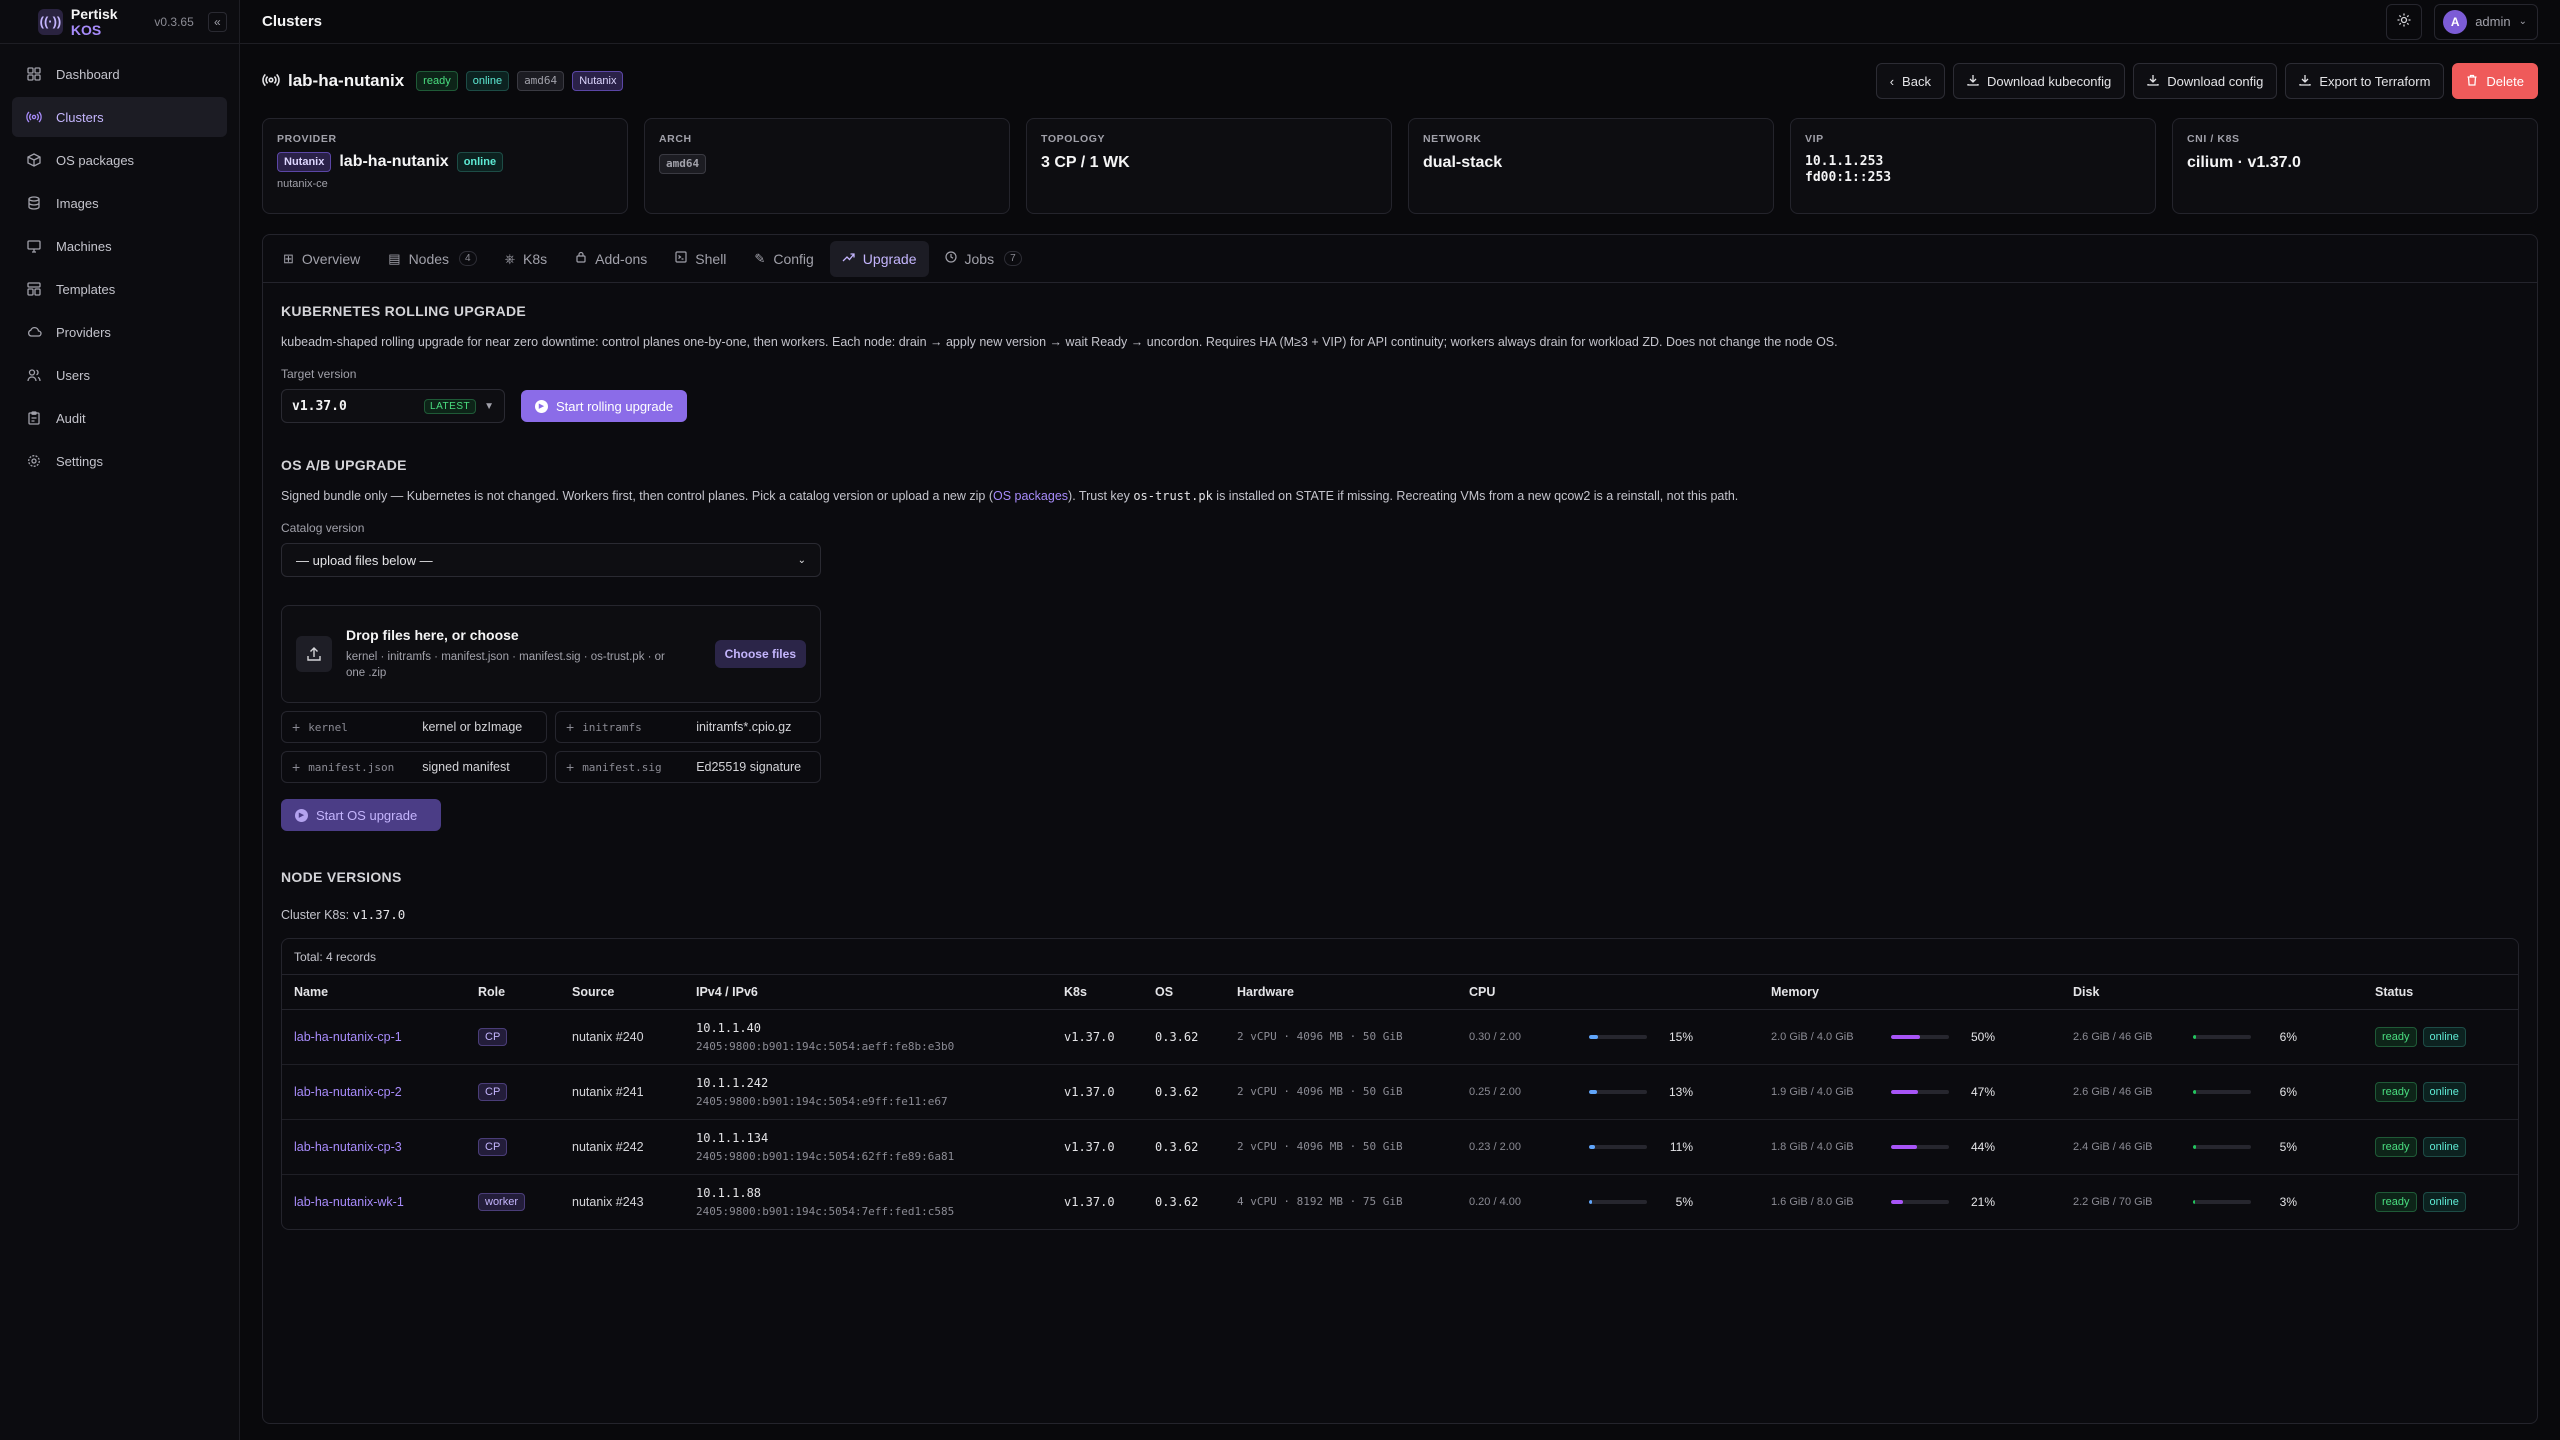 The width and height of the screenshot is (2560, 1440). What do you see at coordinates (84, 246) in the screenshot?
I see `sidebar-item-label: Machines` at bounding box center [84, 246].